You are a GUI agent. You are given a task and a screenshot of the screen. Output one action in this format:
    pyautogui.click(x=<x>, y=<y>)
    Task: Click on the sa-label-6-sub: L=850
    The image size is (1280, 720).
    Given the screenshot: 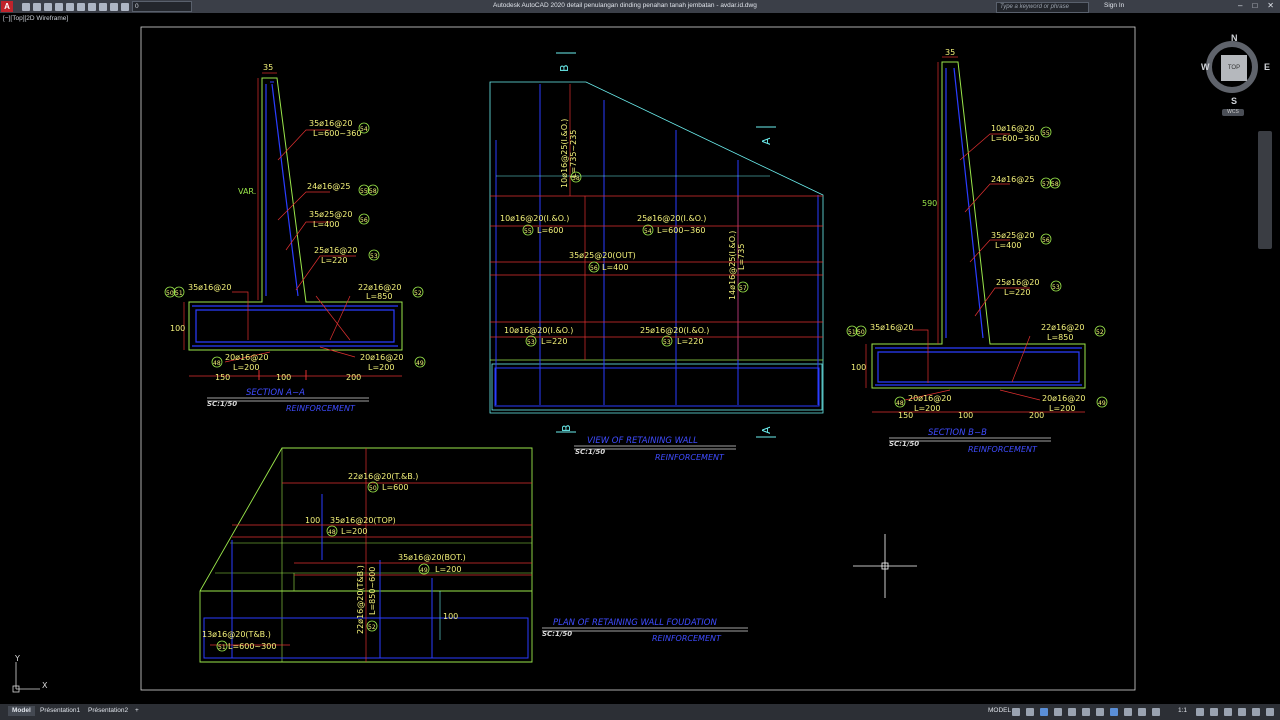 What is the action you would take?
    pyautogui.click(x=379, y=296)
    